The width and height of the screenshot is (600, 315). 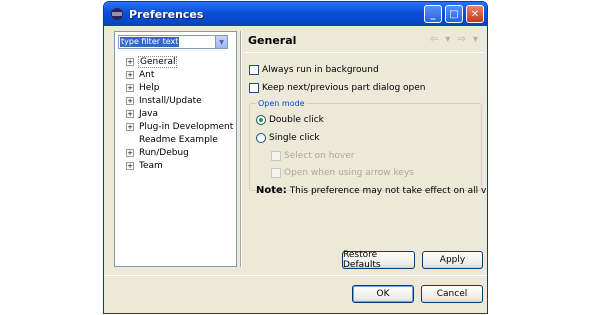 I want to click on ok-button: OK, so click(x=383, y=294).